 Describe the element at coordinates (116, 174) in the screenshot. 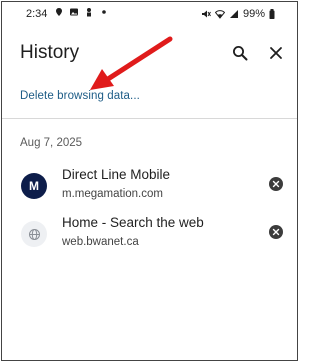

I see `history-item-title: Direct Line Mobile` at that location.